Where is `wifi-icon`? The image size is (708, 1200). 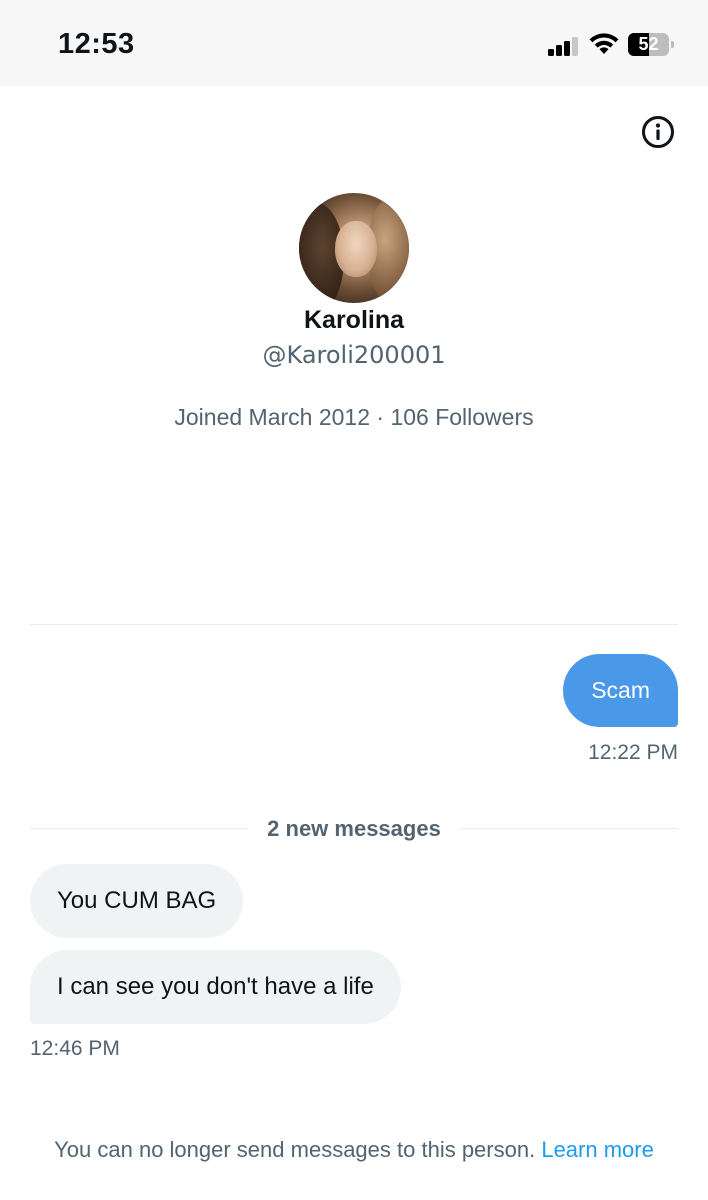 wifi-icon is located at coordinates (604, 43).